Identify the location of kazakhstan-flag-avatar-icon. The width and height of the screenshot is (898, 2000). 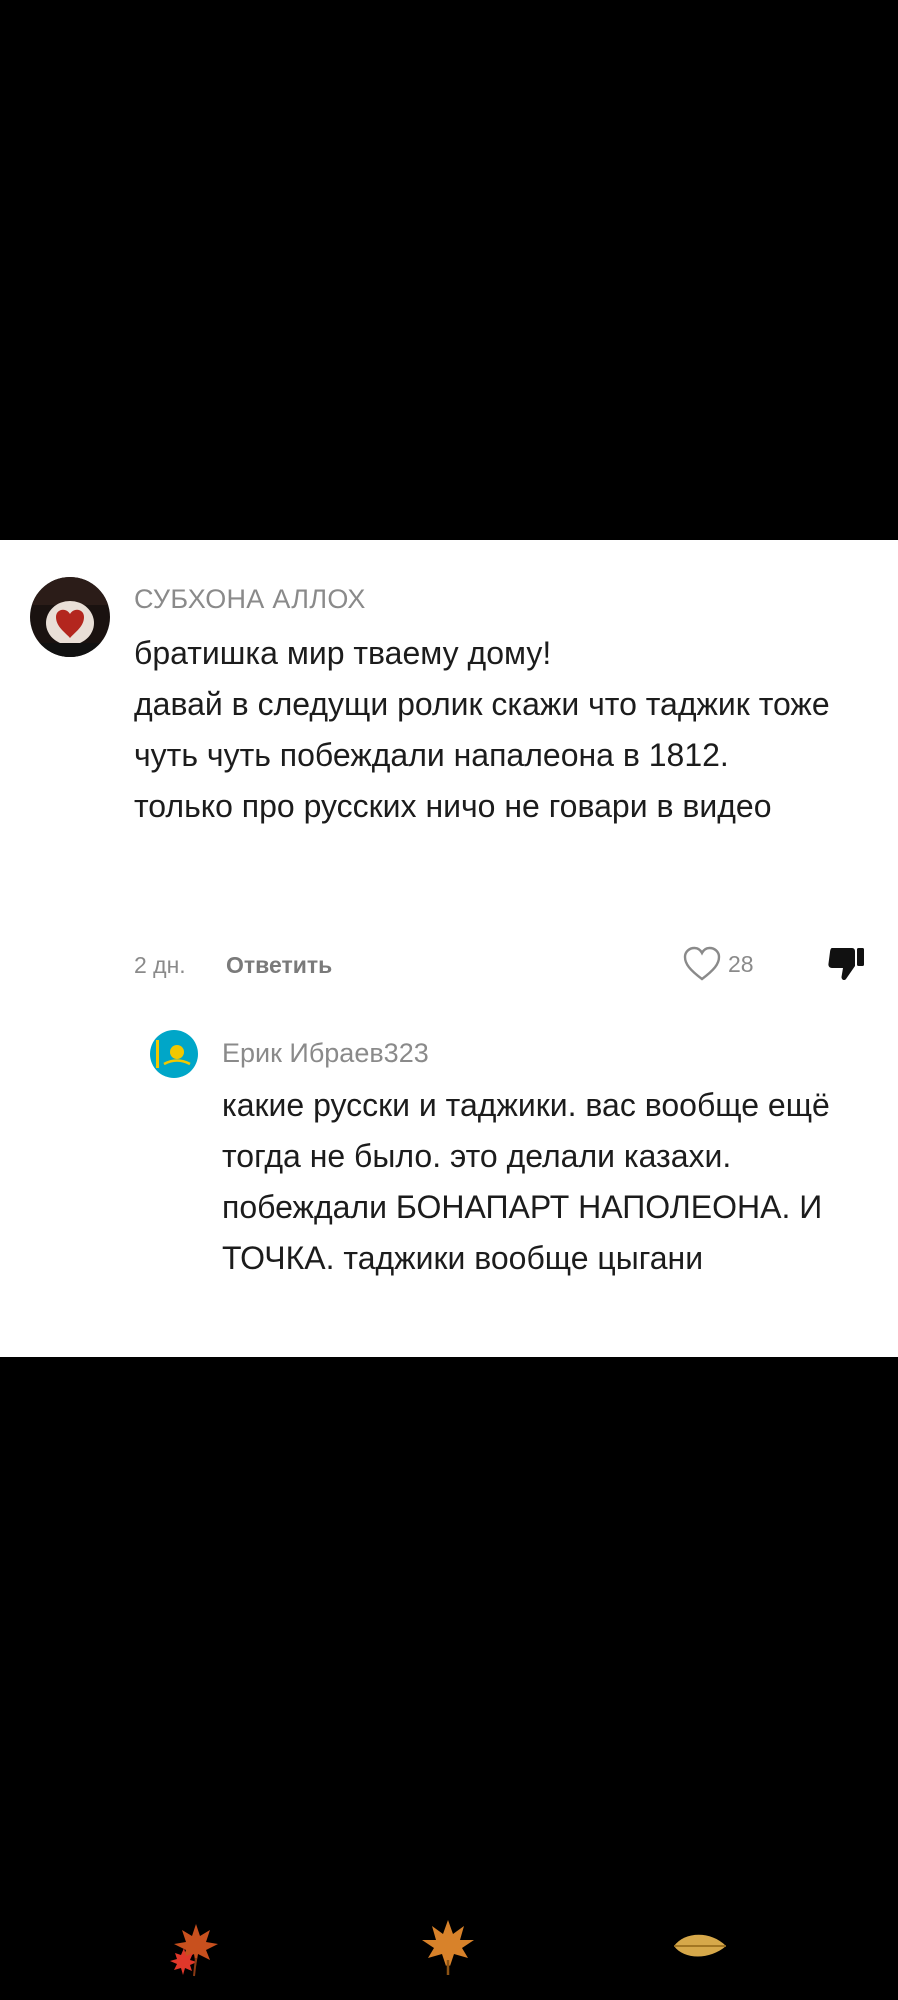
(174, 1054).